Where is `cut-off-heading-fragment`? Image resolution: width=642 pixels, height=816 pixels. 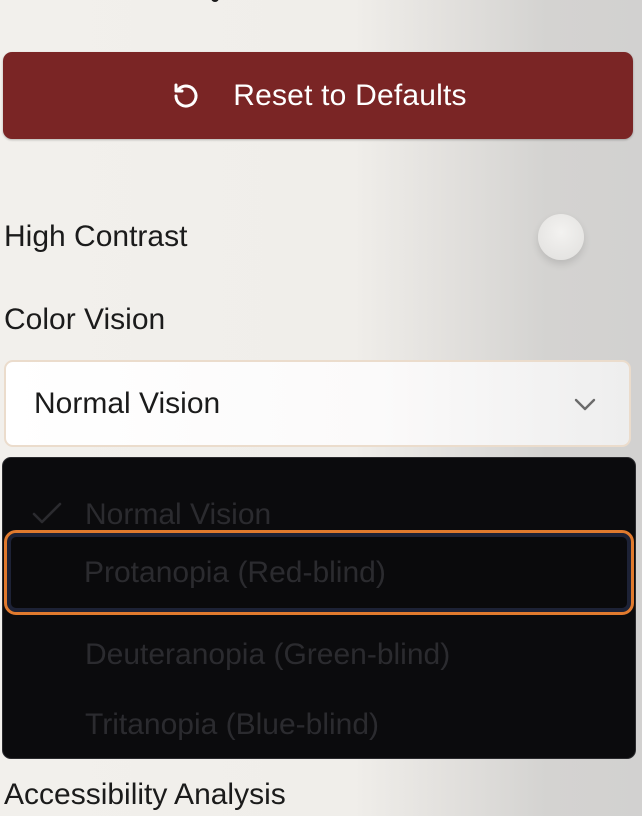 cut-off-heading-fragment is located at coordinates (220, 2).